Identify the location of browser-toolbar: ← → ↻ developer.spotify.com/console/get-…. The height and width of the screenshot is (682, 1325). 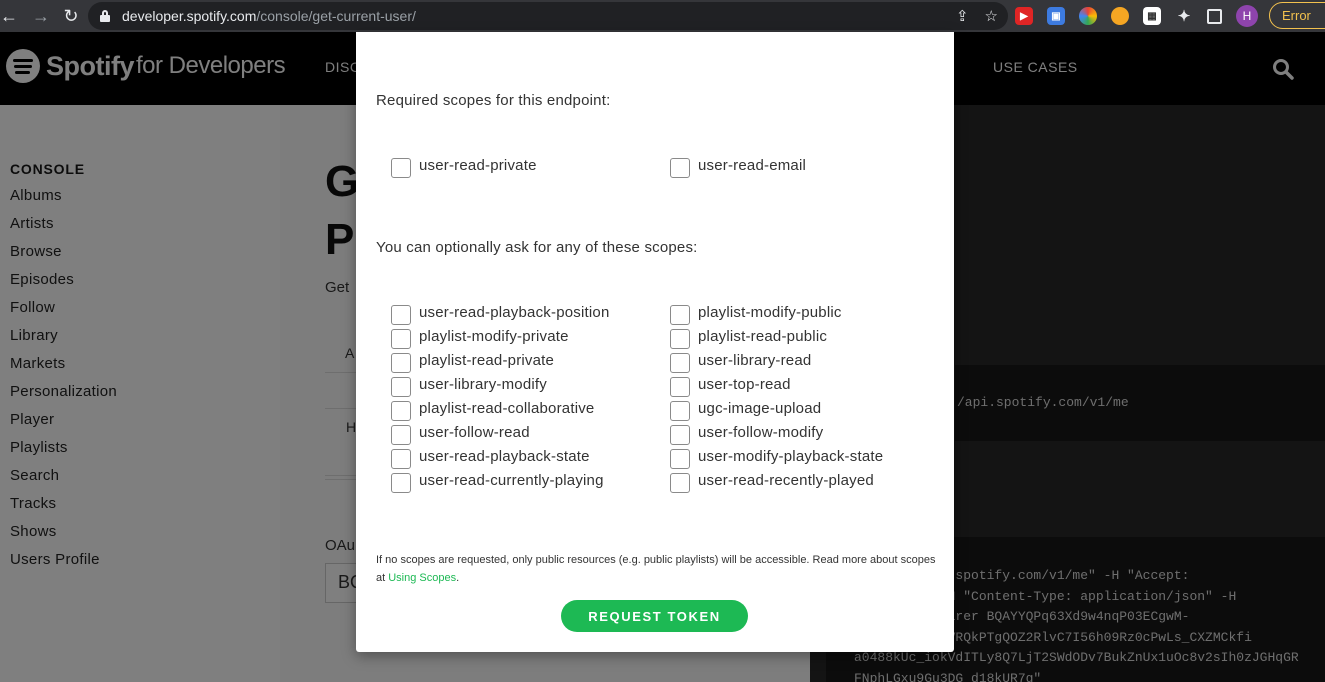
(662, 16).